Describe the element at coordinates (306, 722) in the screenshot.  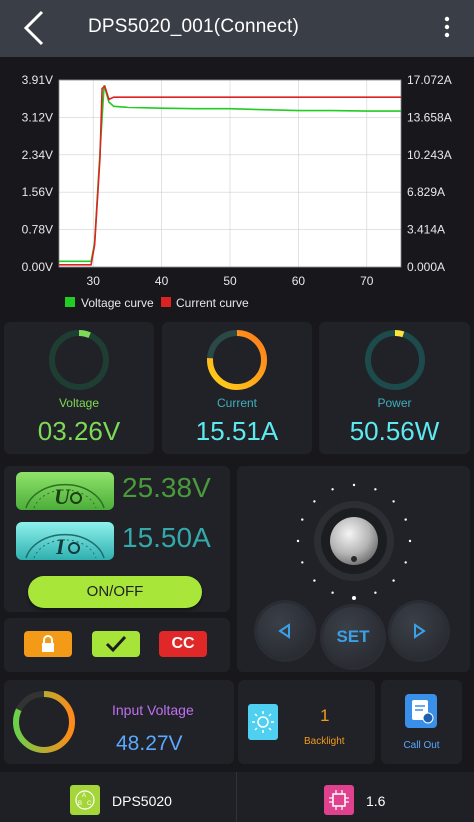
I see `backlight-panel: 1 Backlight` at that location.